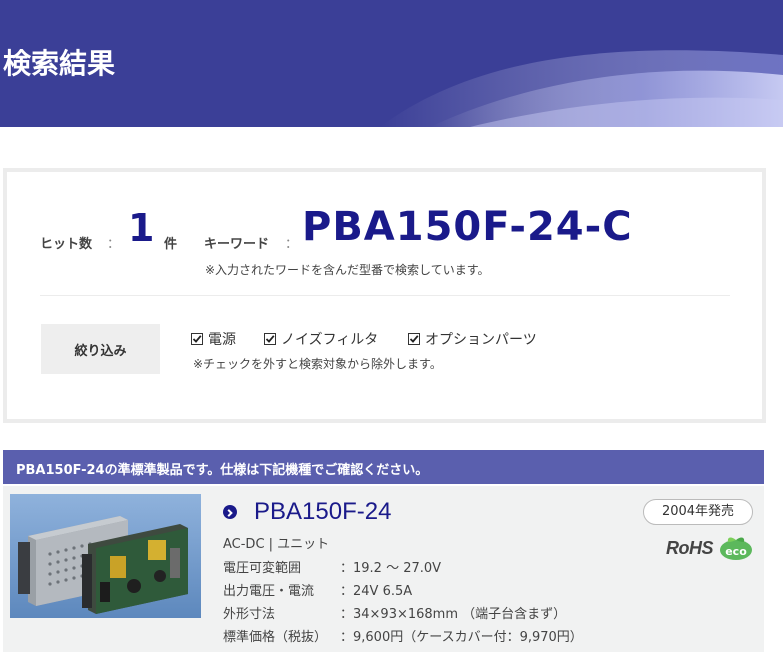  I want to click on filter-option-power: 電源, so click(213, 339).